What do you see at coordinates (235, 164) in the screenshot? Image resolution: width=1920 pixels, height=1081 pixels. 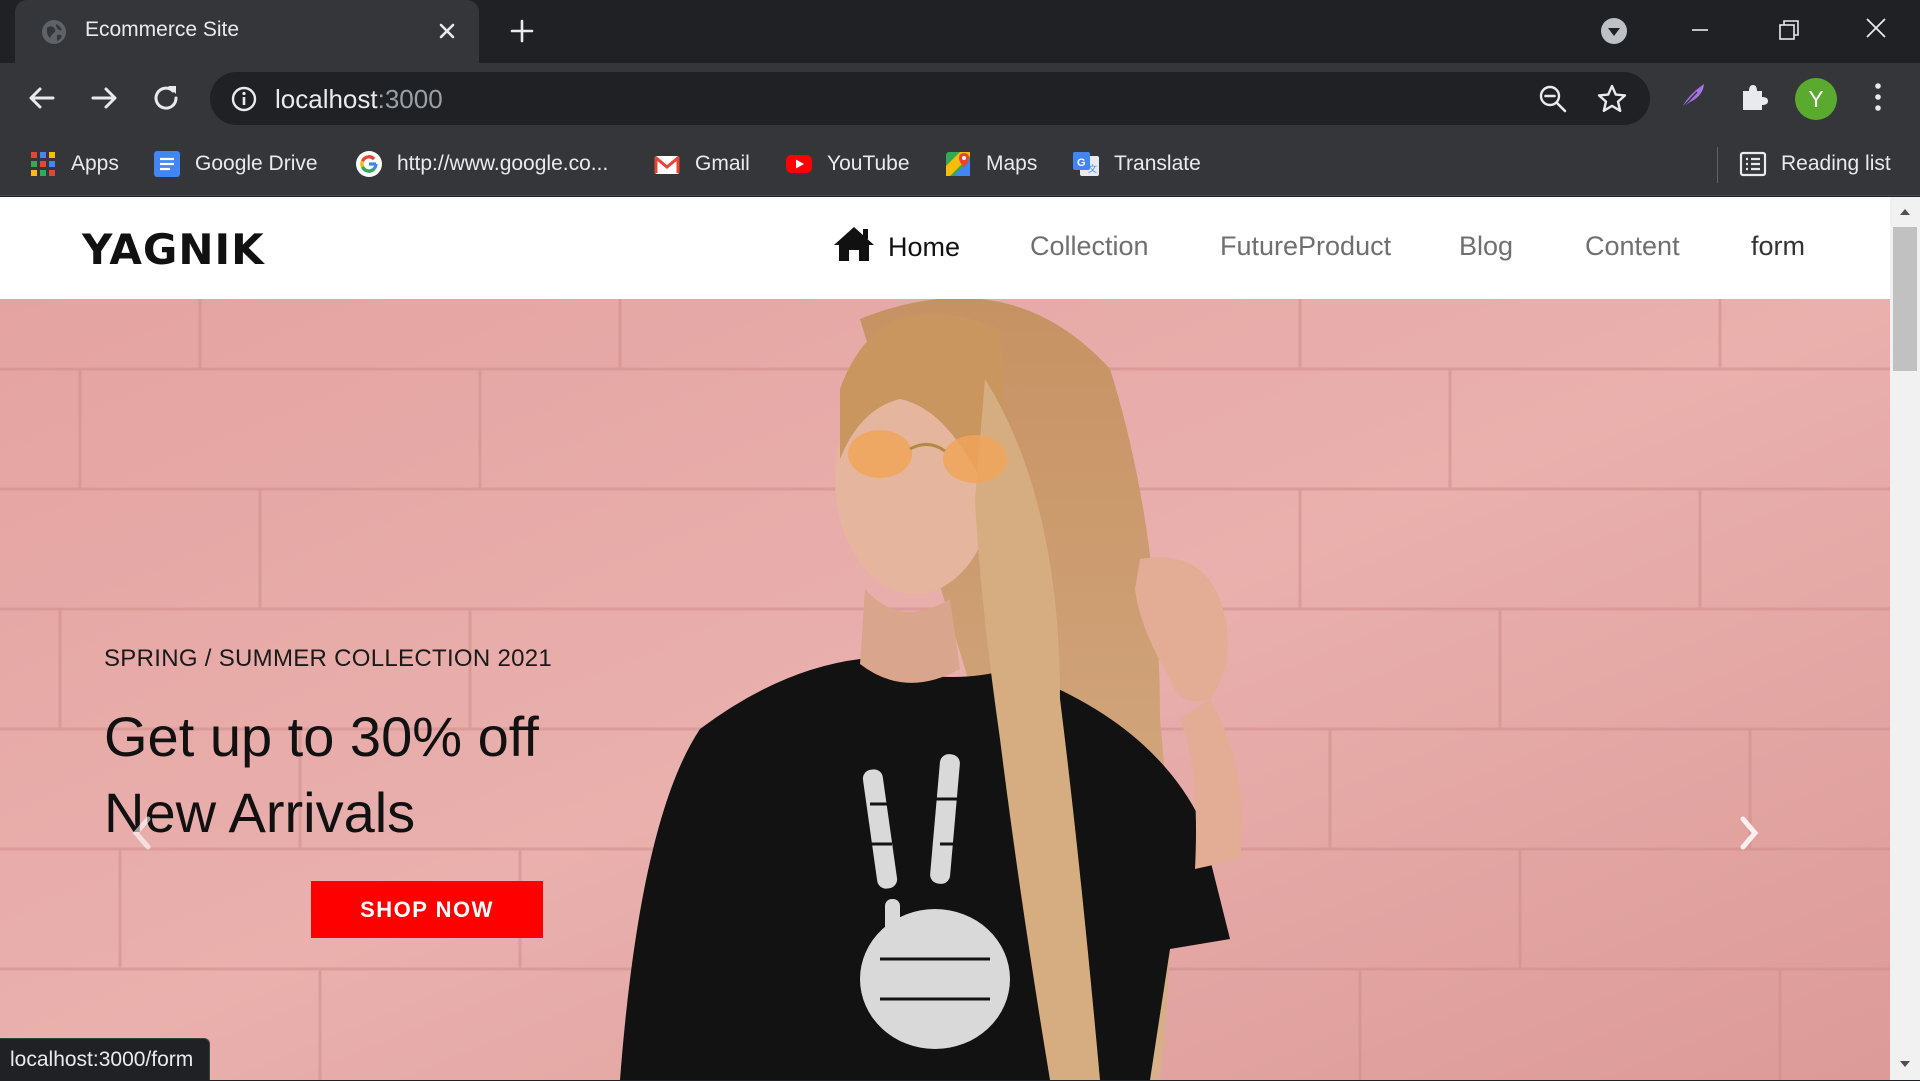 I see `bookmark-google-drive: Google Drive` at bounding box center [235, 164].